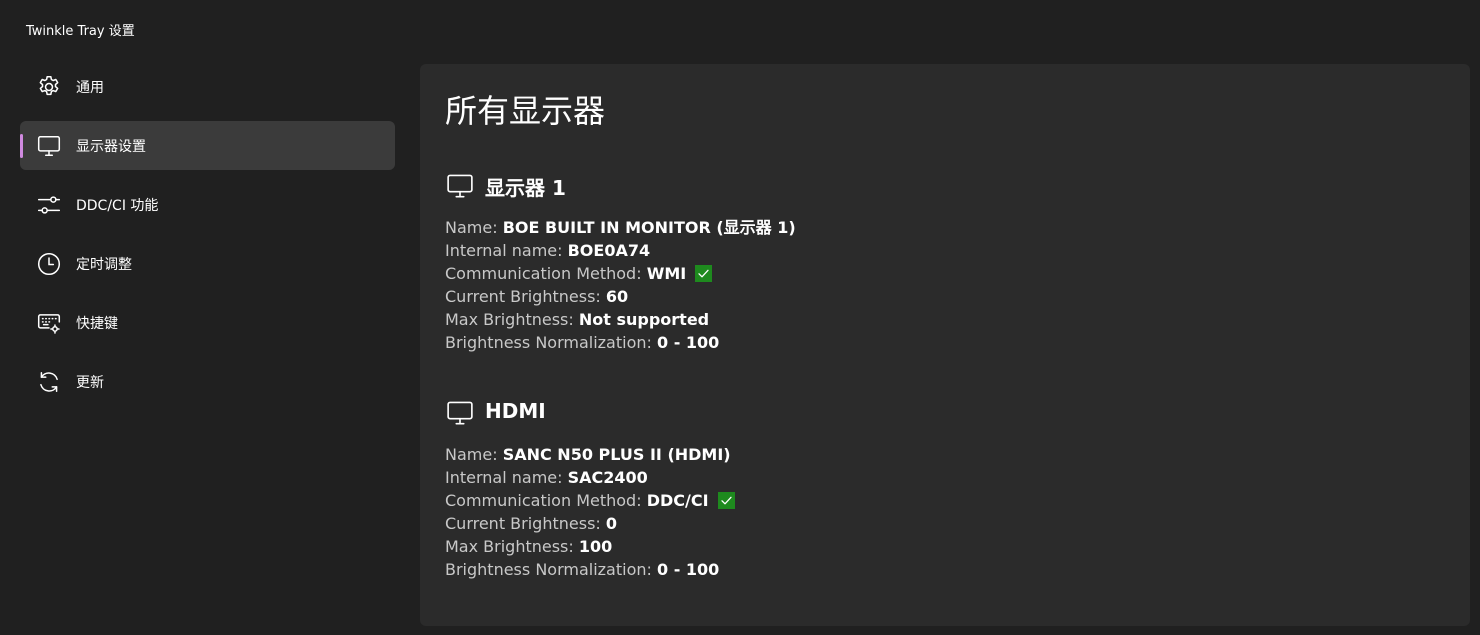 This screenshot has height=635, width=1480. I want to click on sidebar-item-label: DDC/CI 功能, so click(117, 206).